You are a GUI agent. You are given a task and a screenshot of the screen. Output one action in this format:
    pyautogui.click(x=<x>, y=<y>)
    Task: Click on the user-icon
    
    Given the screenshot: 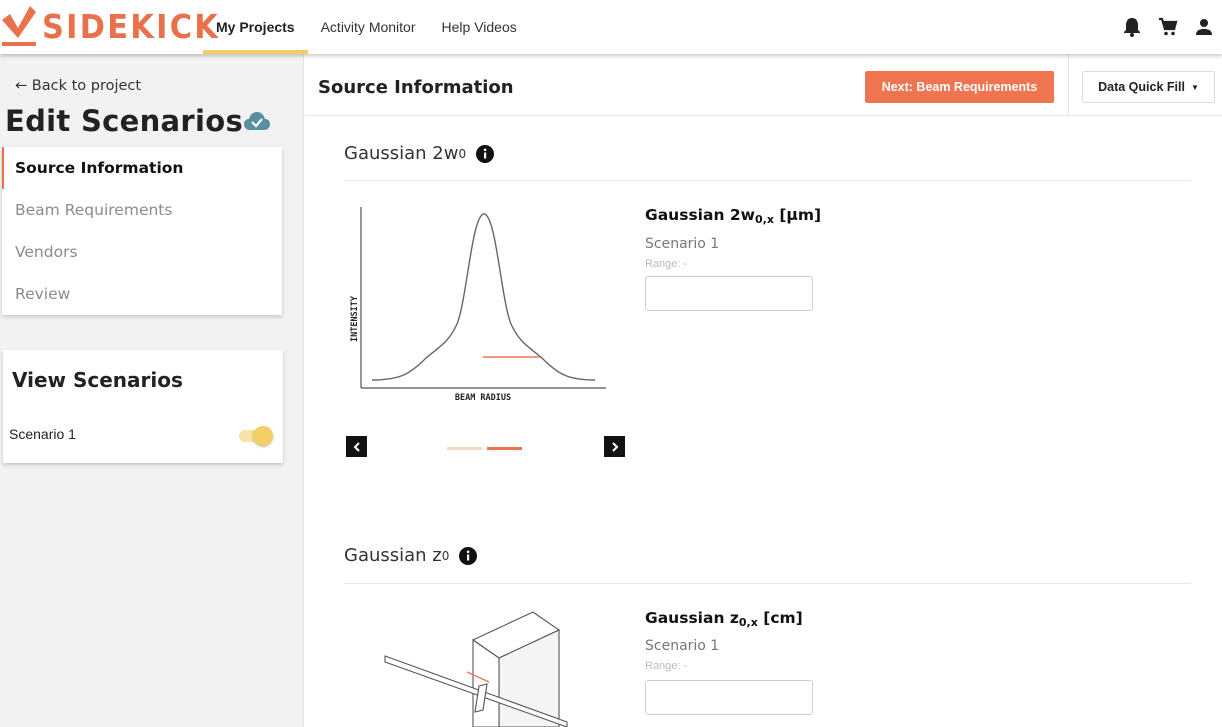 What is the action you would take?
    pyautogui.click(x=1204, y=27)
    